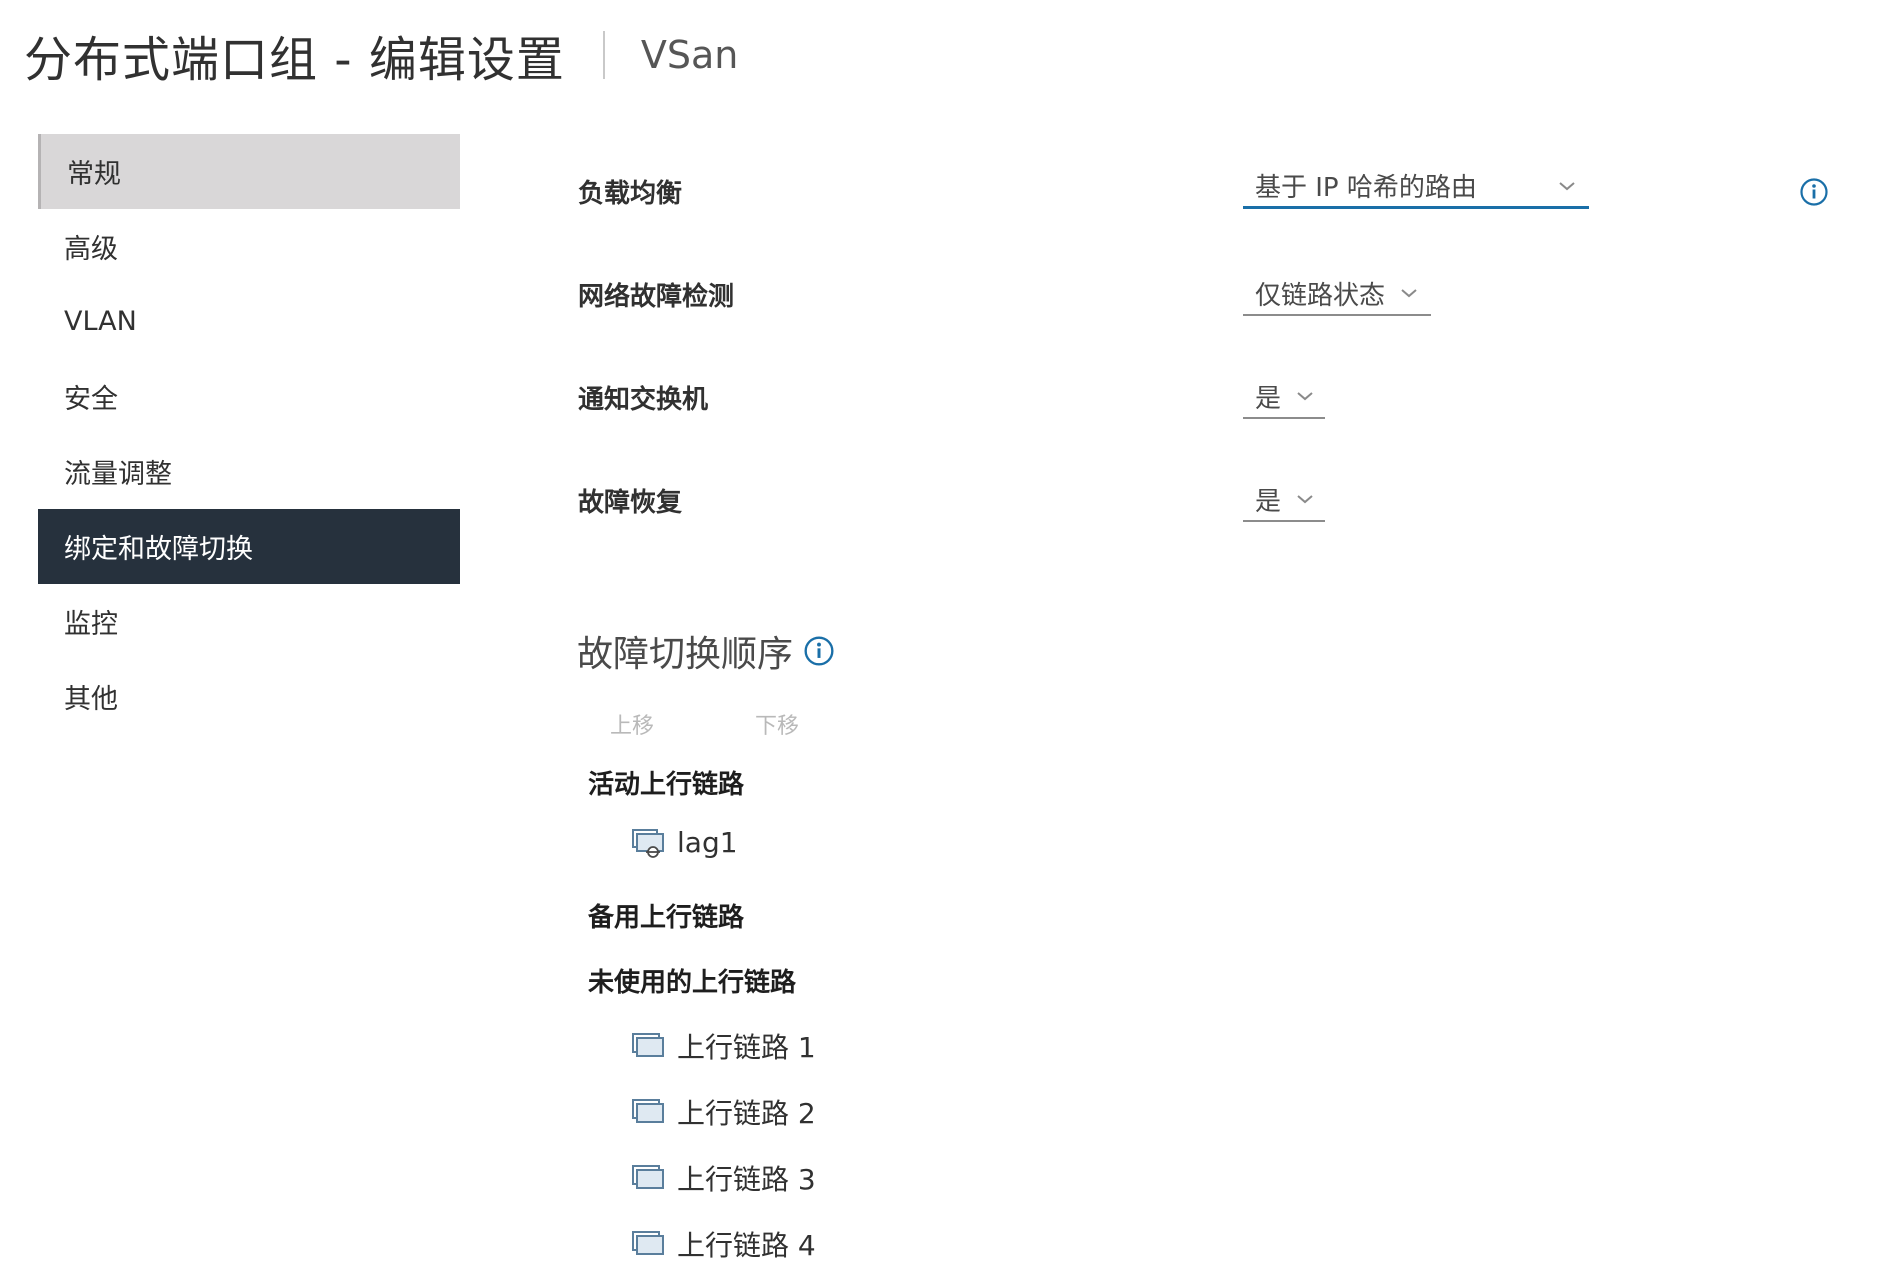 Image resolution: width=1904 pixels, height=1274 pixels. I want to click on uplink-name: 上行链路 4, so click(746, 1245).